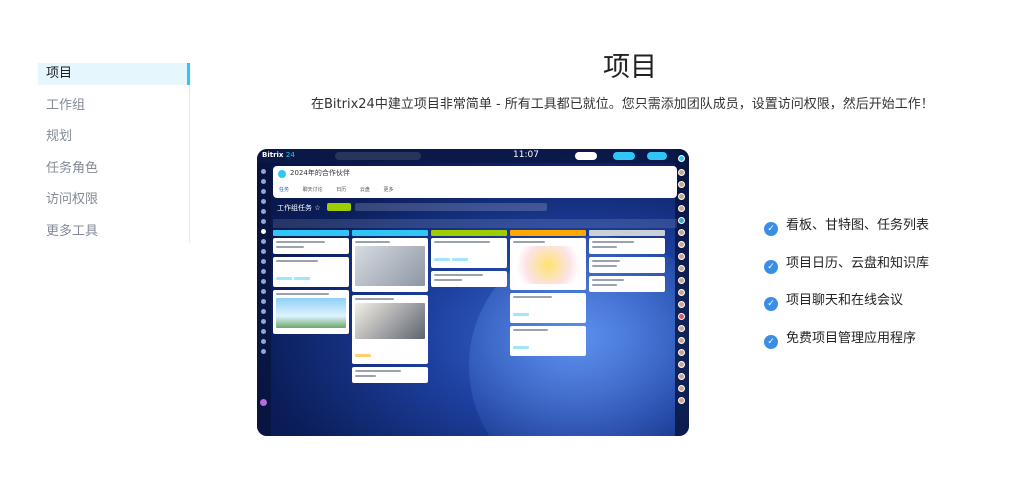  I want to click on project-tab: 聊天讨论, so click(312, 190).